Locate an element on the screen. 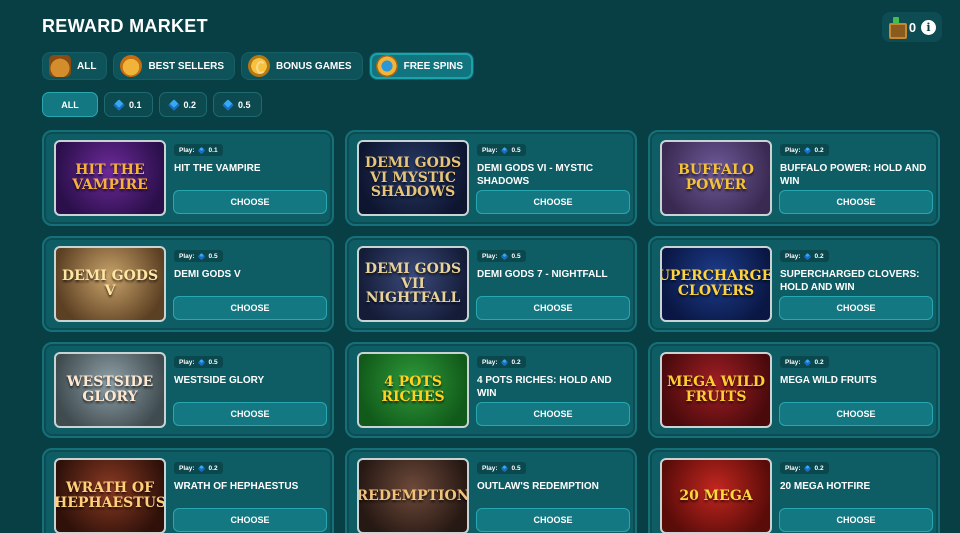  game-logo: 20 MEGA is located at coordinates (716, 495).